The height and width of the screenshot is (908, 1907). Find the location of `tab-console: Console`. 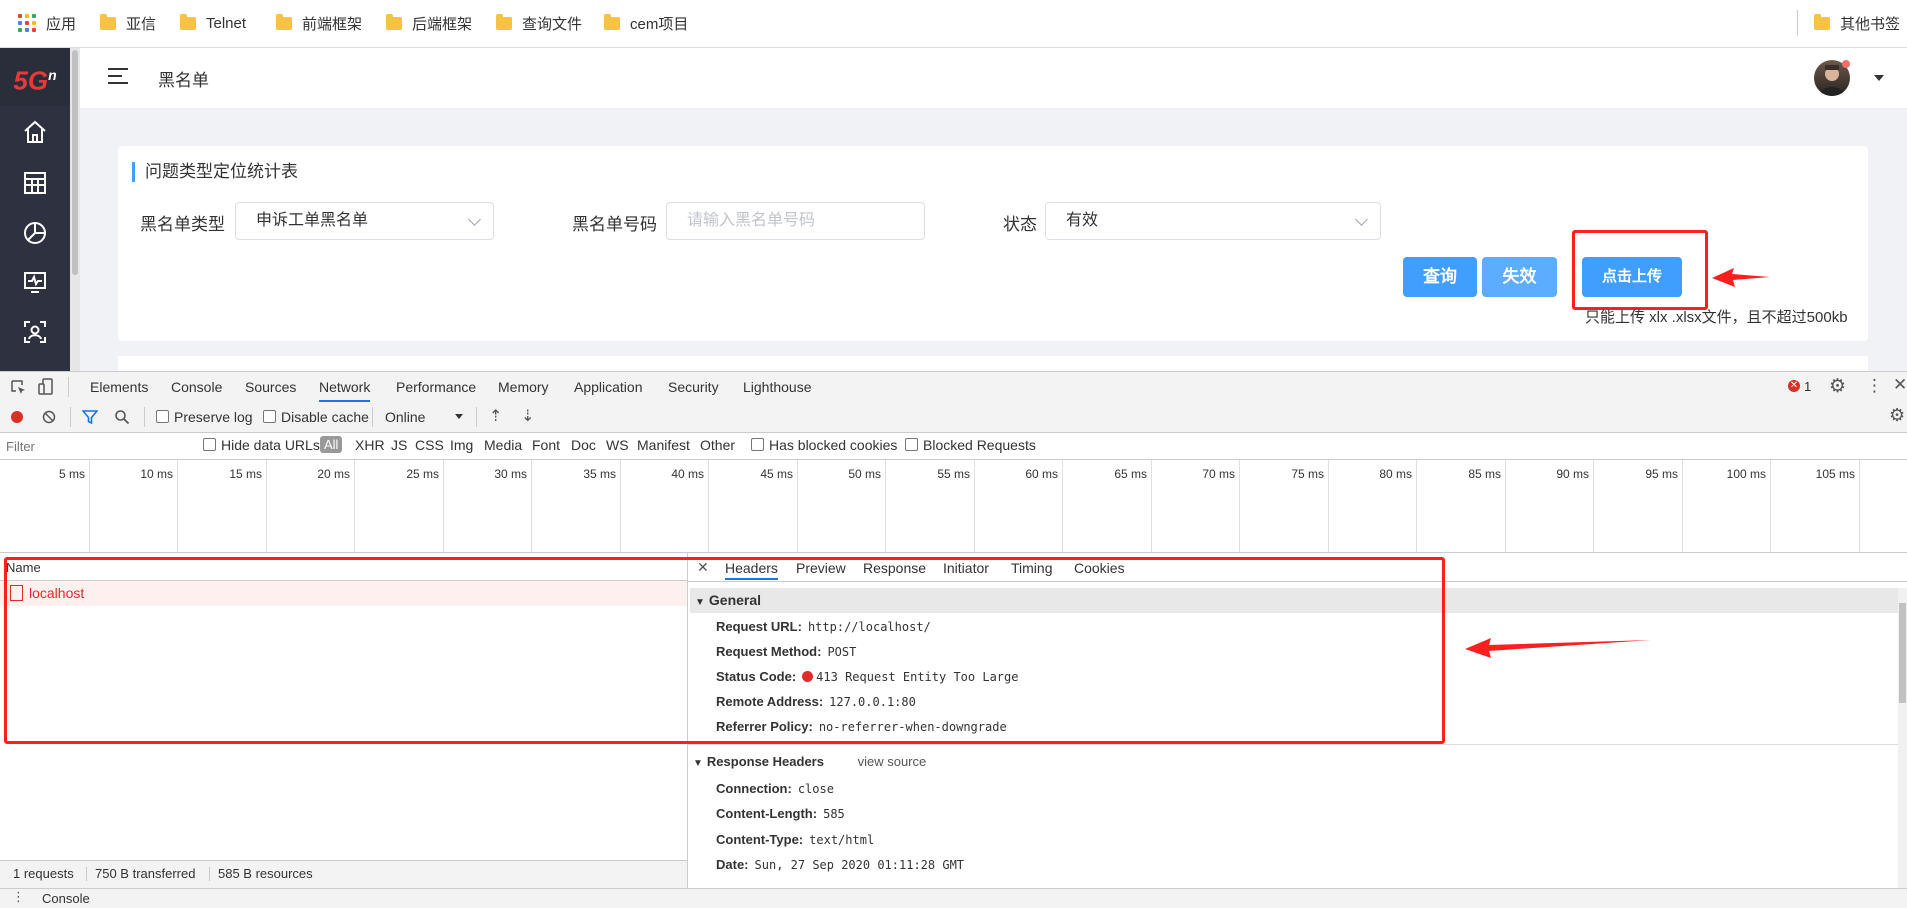

tab-console: Console is located at coordinates (196, 387).